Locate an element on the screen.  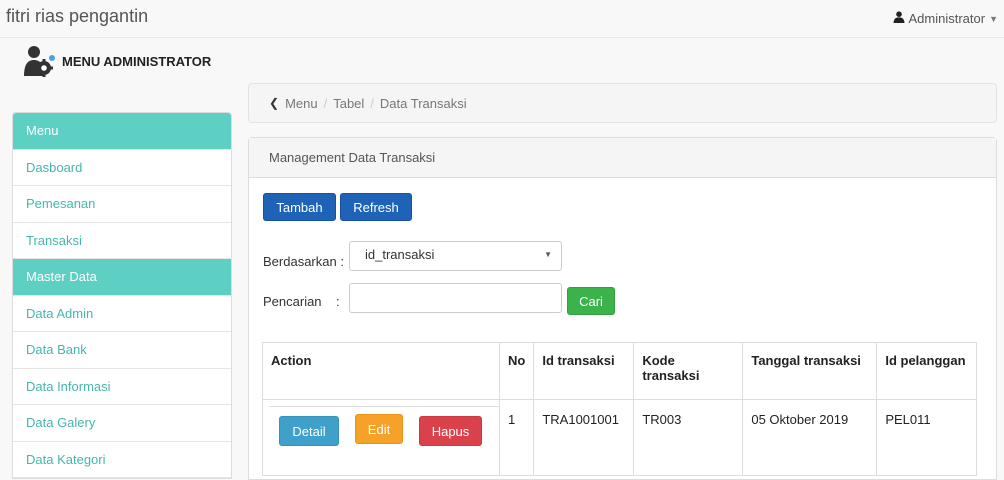
chevron-left-icon: ❮ is located at coordinates (274, 103).